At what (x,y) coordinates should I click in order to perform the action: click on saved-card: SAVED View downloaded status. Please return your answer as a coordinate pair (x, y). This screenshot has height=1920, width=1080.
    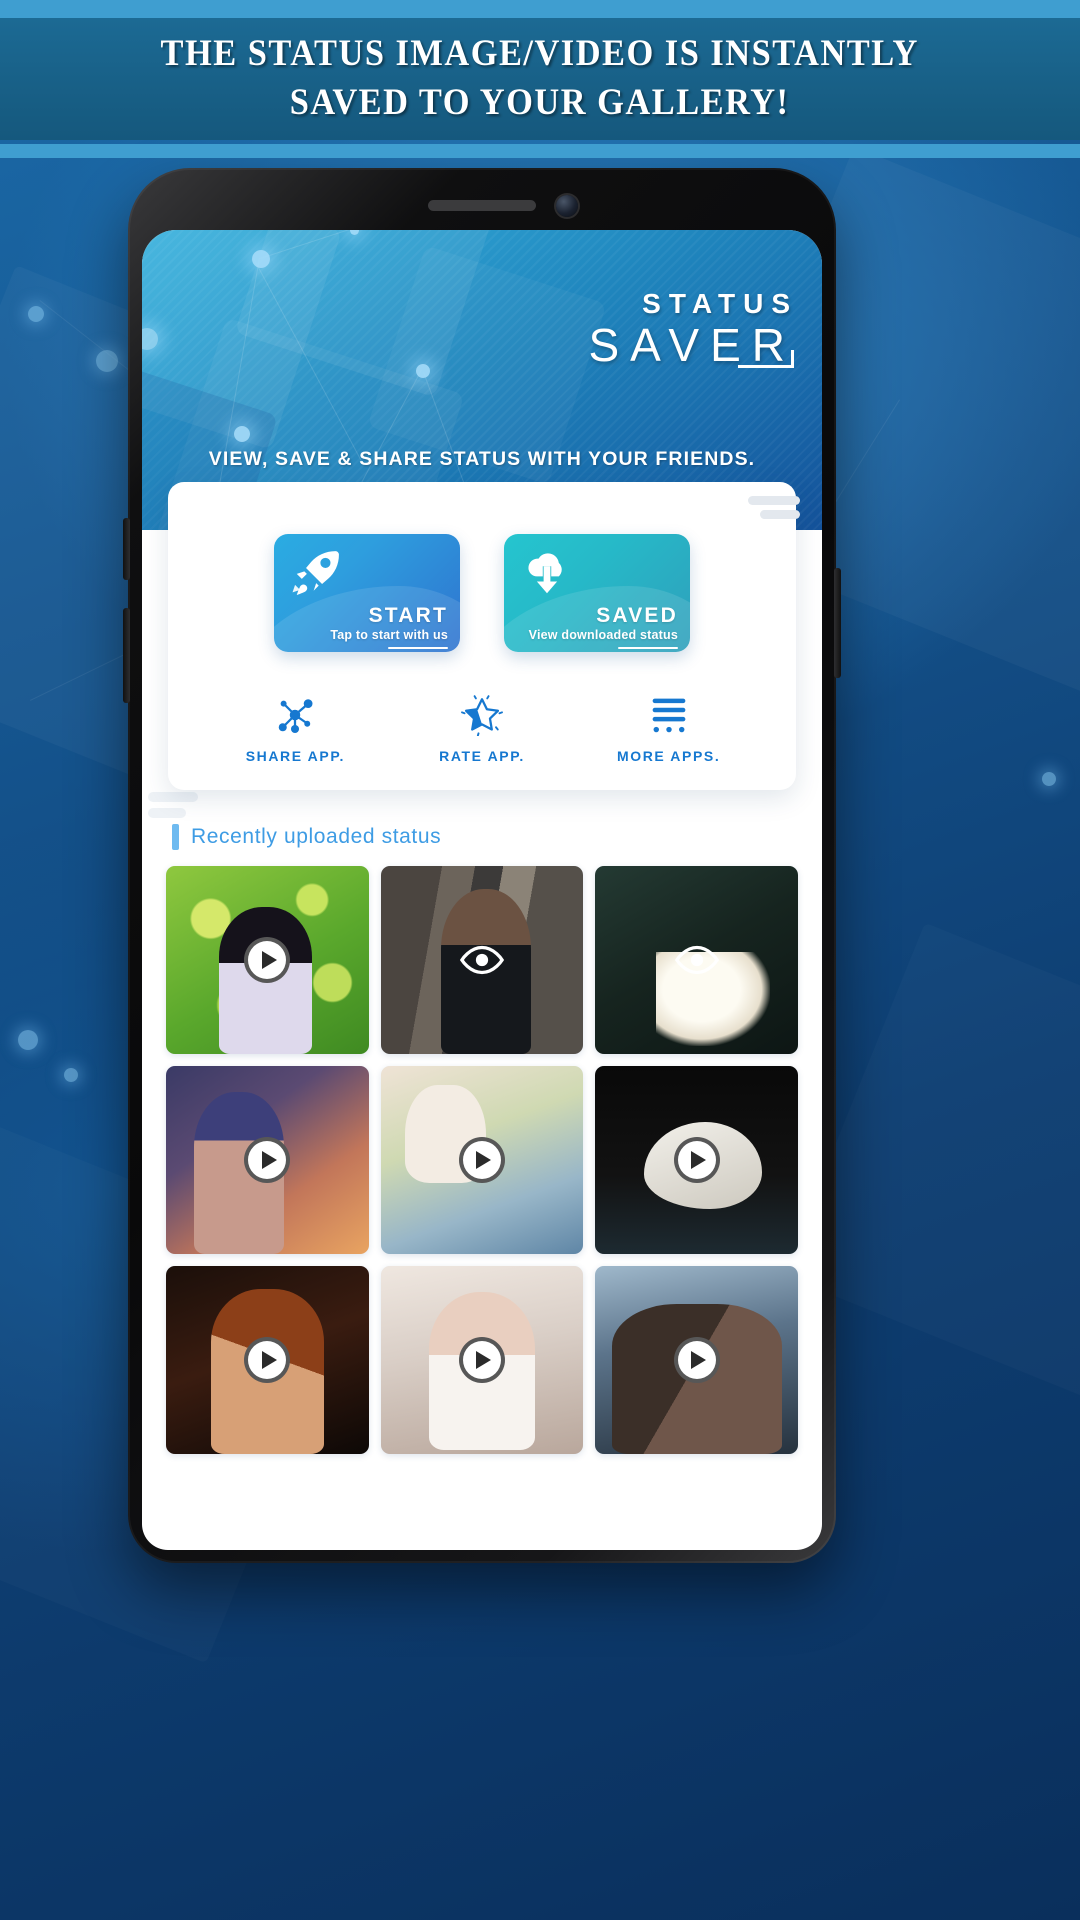
    Looking at the image, I should click on (597, 593).